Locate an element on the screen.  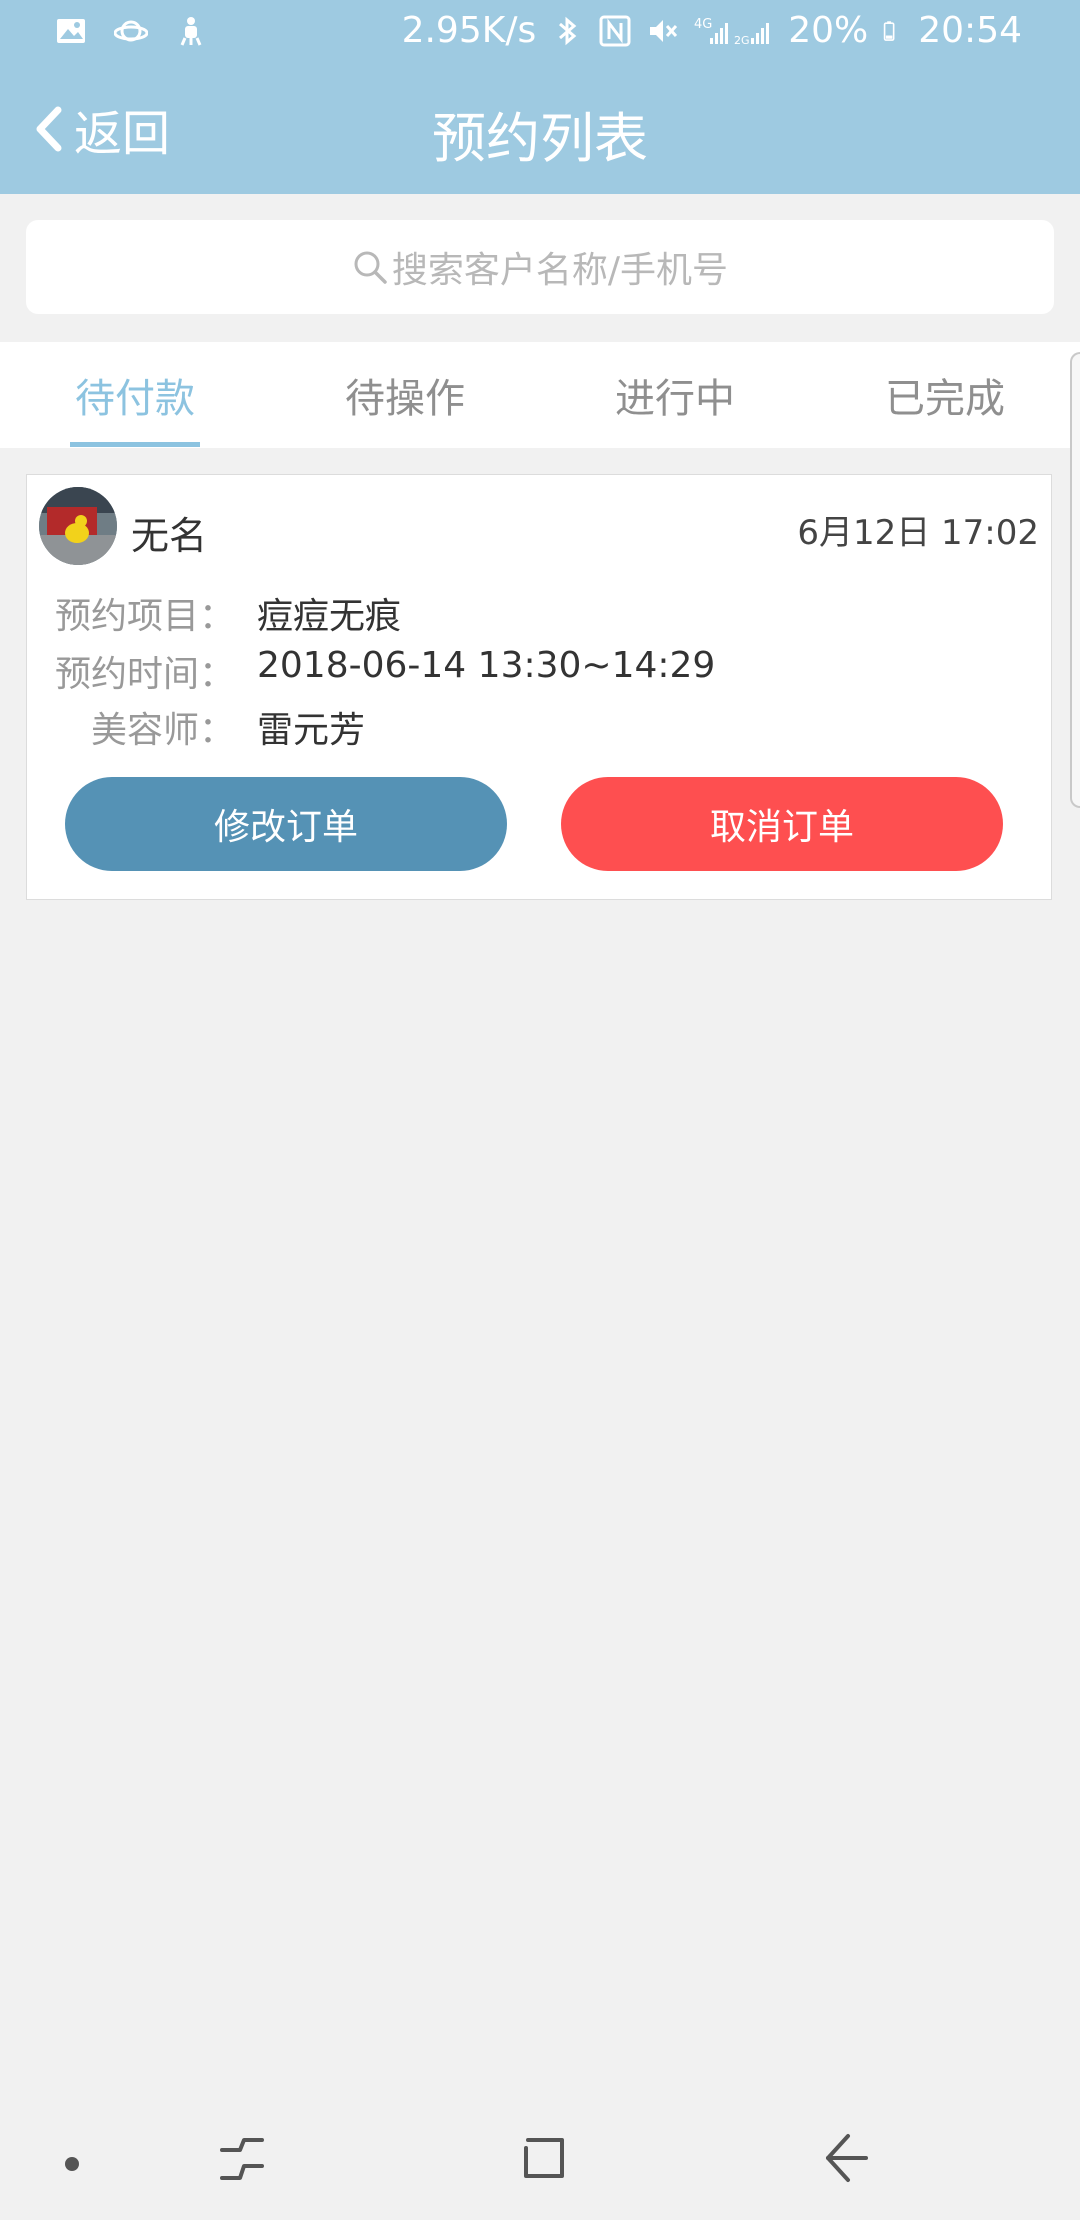
appointment-time-label: 预约时间： is located at coordinates (144, 674).